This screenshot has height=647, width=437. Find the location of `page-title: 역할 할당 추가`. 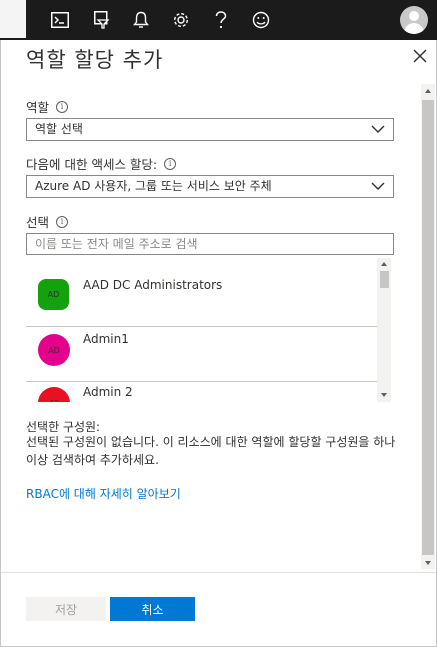

page-title: 역할 할당 추가 is located at coordinates (95, 60).